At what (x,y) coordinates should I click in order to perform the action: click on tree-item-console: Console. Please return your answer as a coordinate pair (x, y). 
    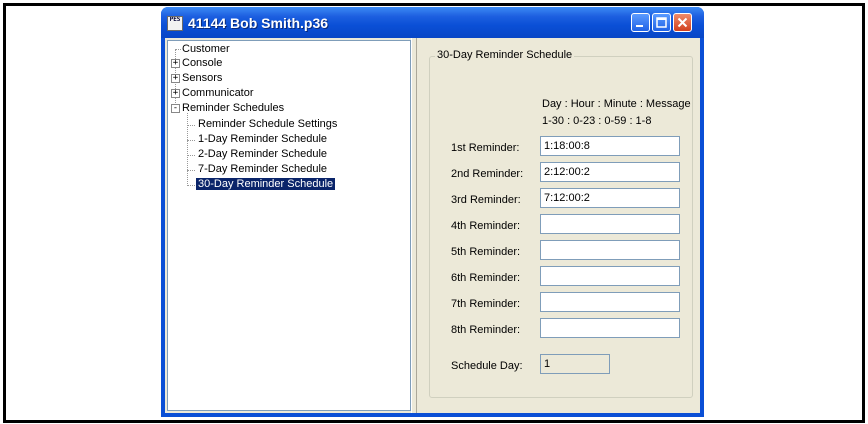
    Looking at the image, I should click on (202, 63).